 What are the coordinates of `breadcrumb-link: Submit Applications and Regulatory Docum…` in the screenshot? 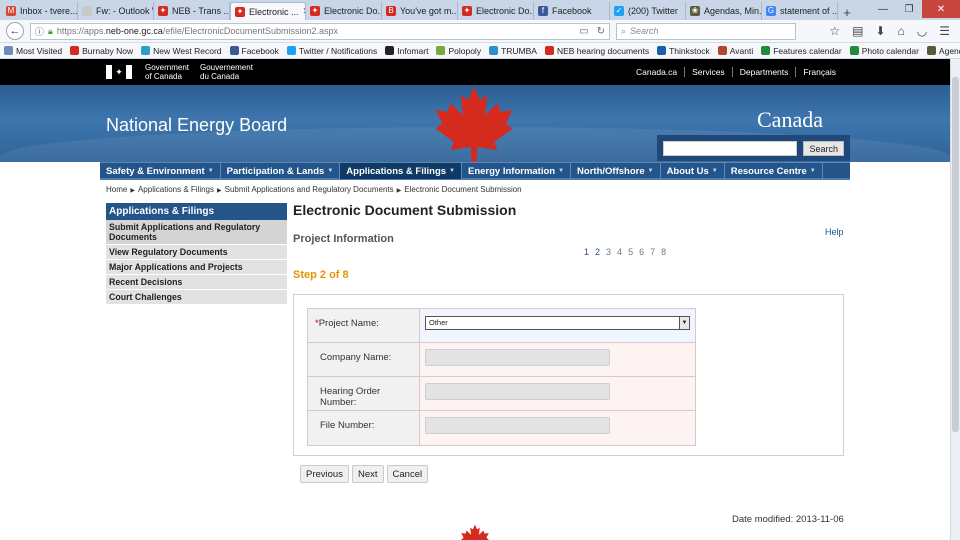 It's located at (309, 189).